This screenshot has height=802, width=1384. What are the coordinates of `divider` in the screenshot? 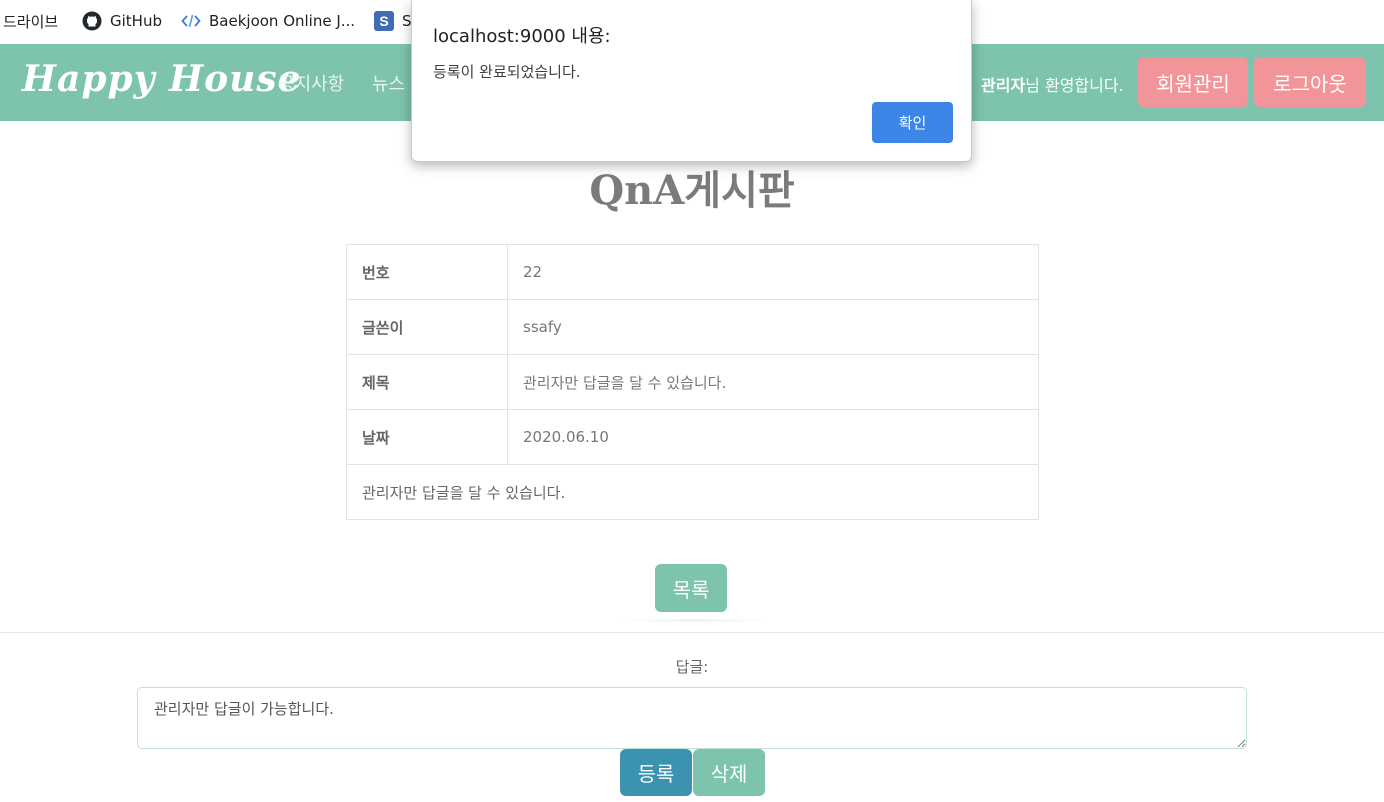 It's located at (692, 632).